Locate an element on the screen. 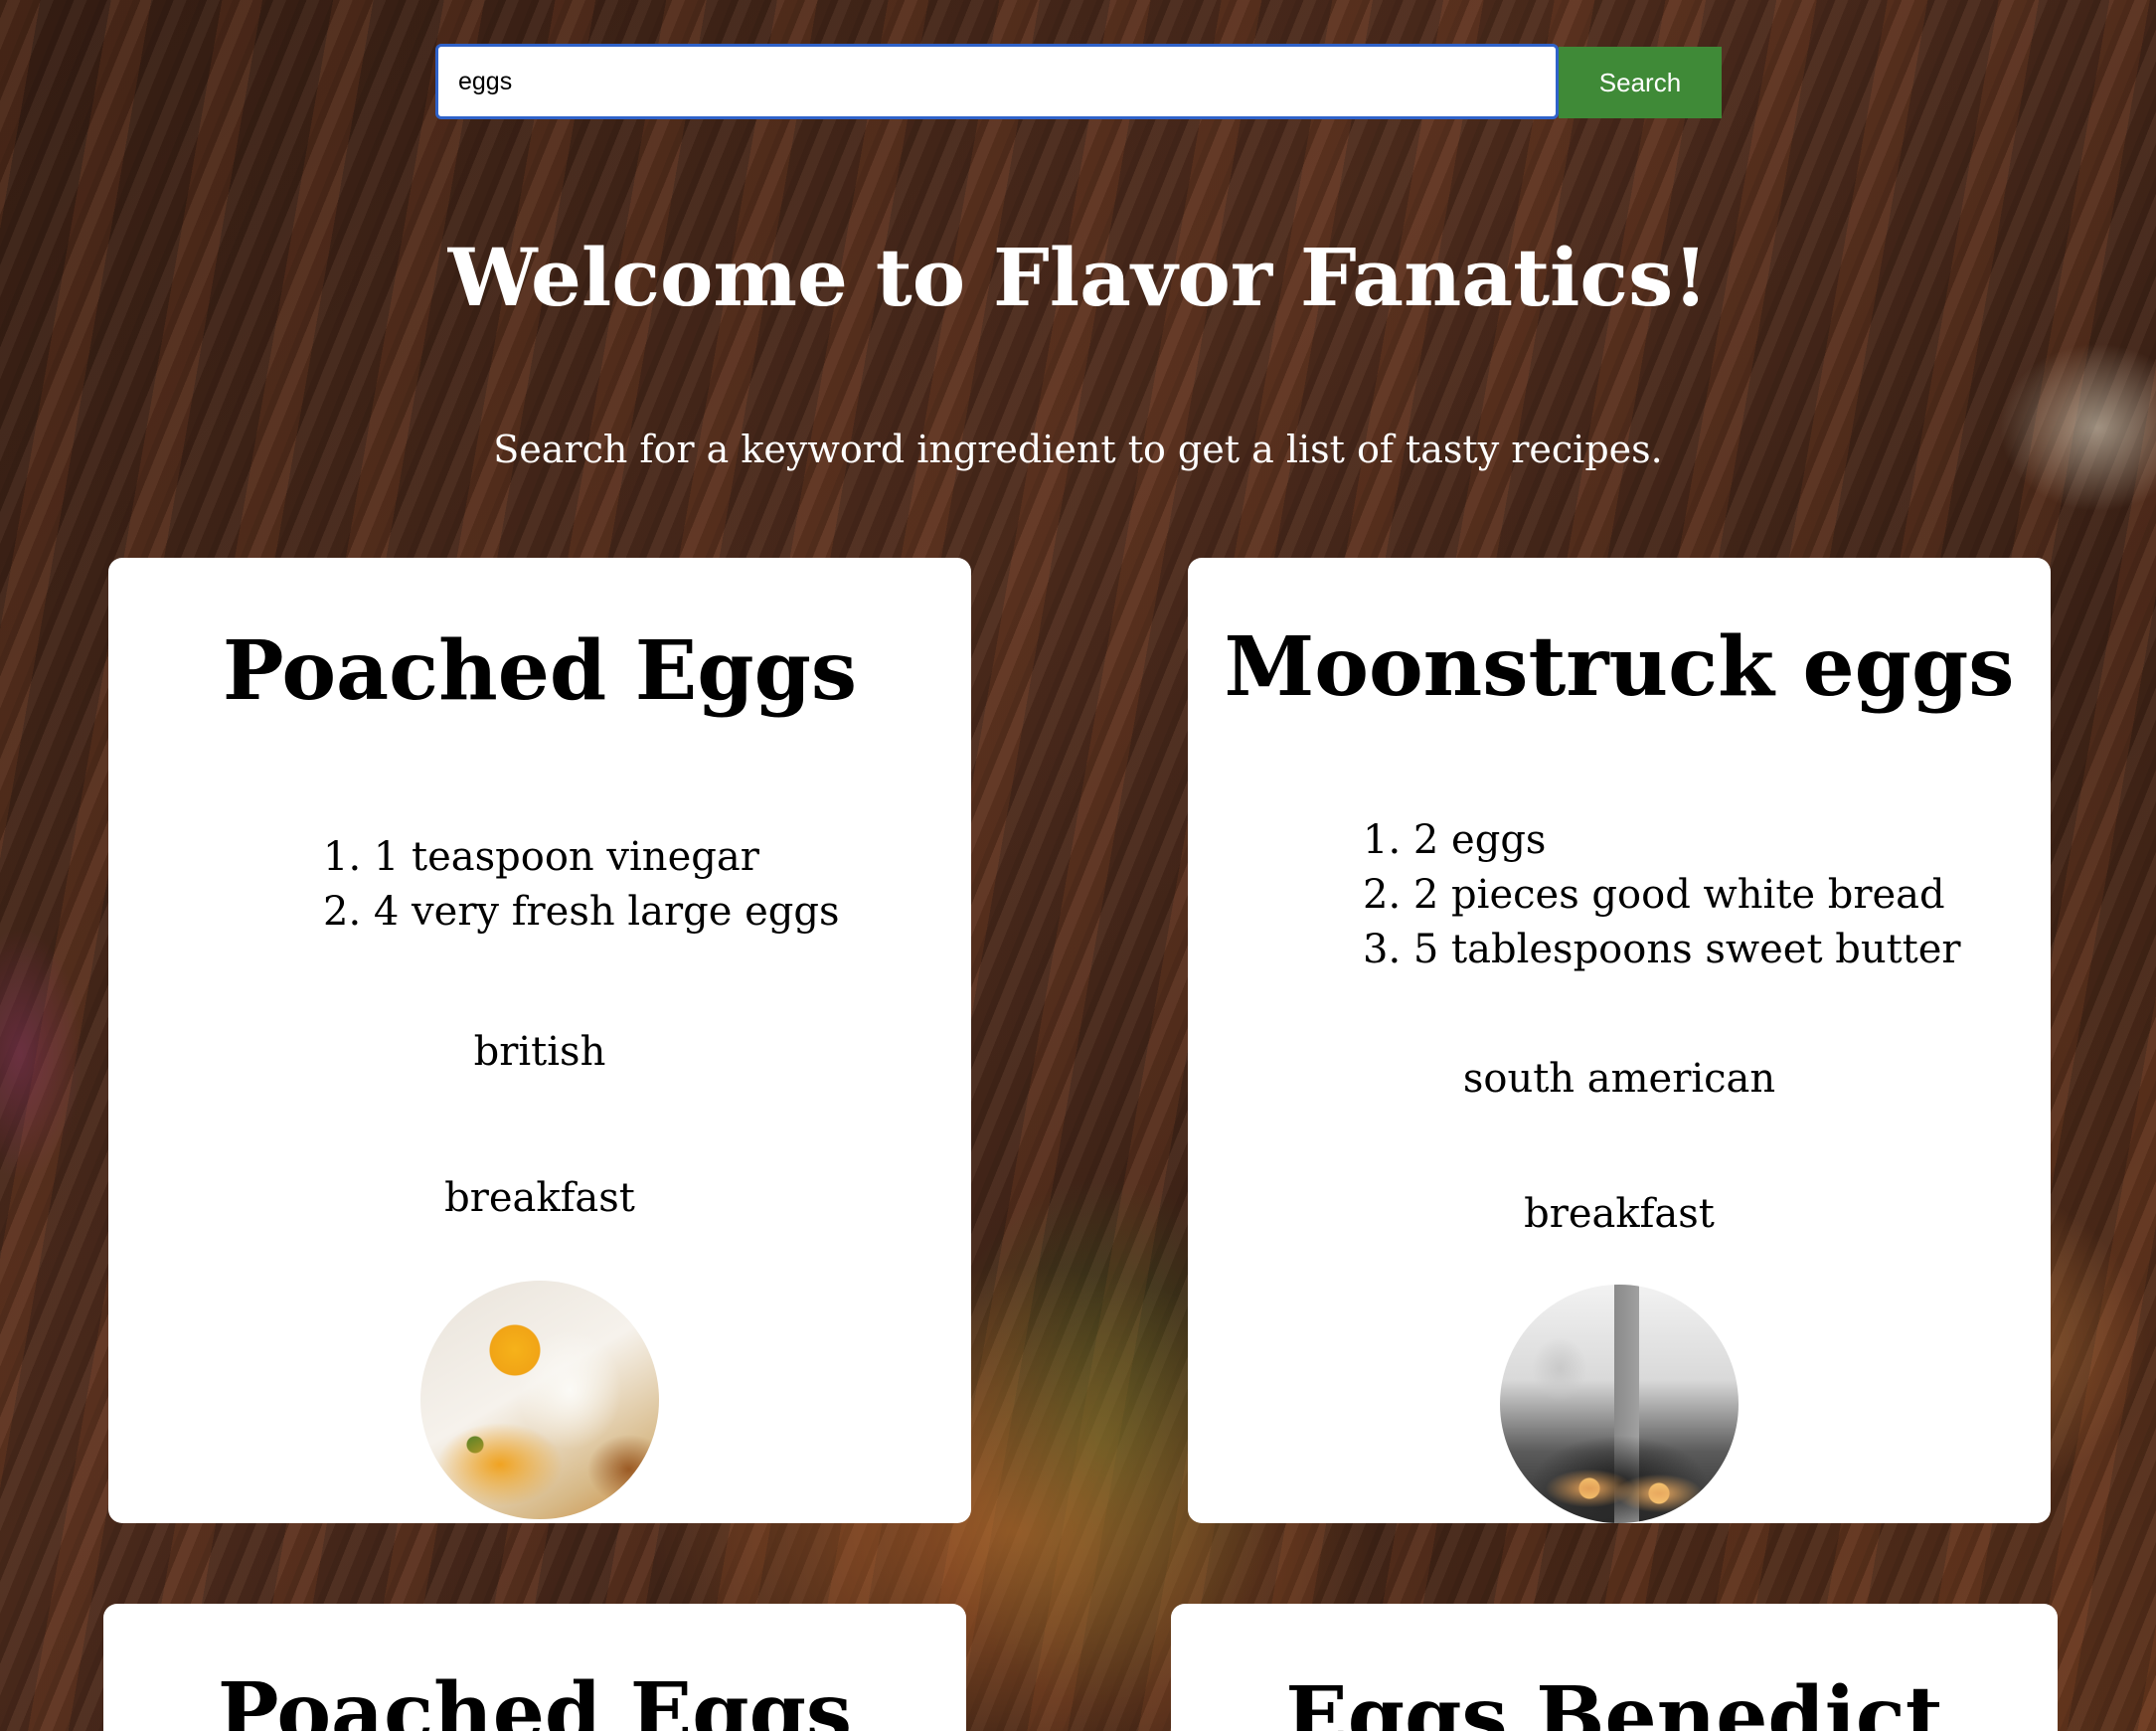 This screenshot has height=1731, width=2156. recipe-title: Eggs Benedict is located at coordinates (1614, 1700).